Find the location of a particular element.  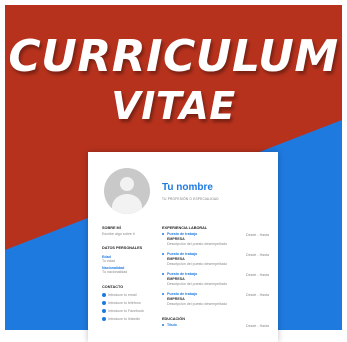

contact-linkedin: Introduce tu linkedin is located at coordinates (124, 319).